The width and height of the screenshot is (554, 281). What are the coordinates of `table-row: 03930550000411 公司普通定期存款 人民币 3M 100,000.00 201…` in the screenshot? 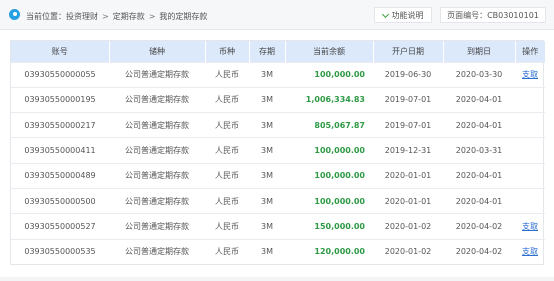 It's located at (278, 150).